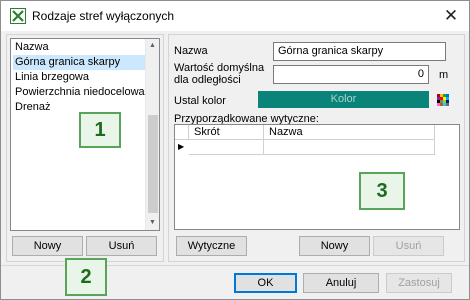 Image resolution: width=470 pixels, height=300 pixels. I want to click on grid-header-name: Nazwa, so click(349, 132).